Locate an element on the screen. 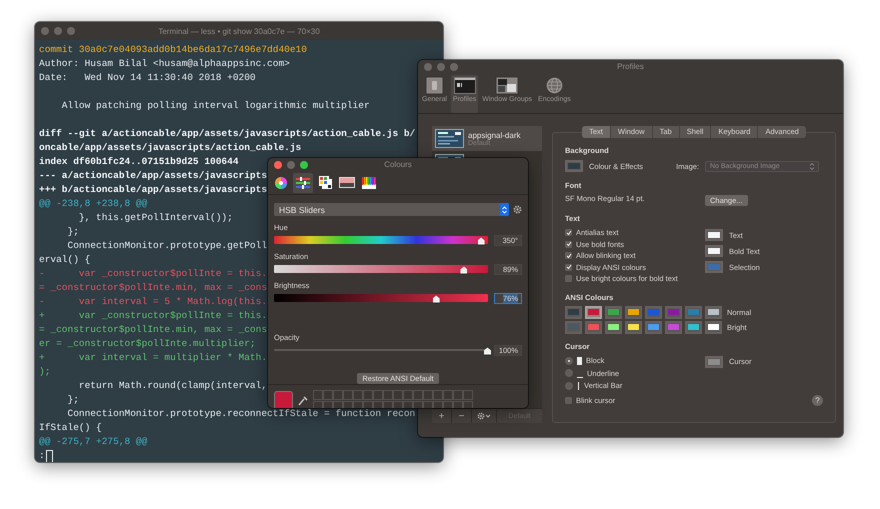 Image resolution: width=880 pixels, height=509 pixels. window-title: Colours is located at coordinates (398, 164).